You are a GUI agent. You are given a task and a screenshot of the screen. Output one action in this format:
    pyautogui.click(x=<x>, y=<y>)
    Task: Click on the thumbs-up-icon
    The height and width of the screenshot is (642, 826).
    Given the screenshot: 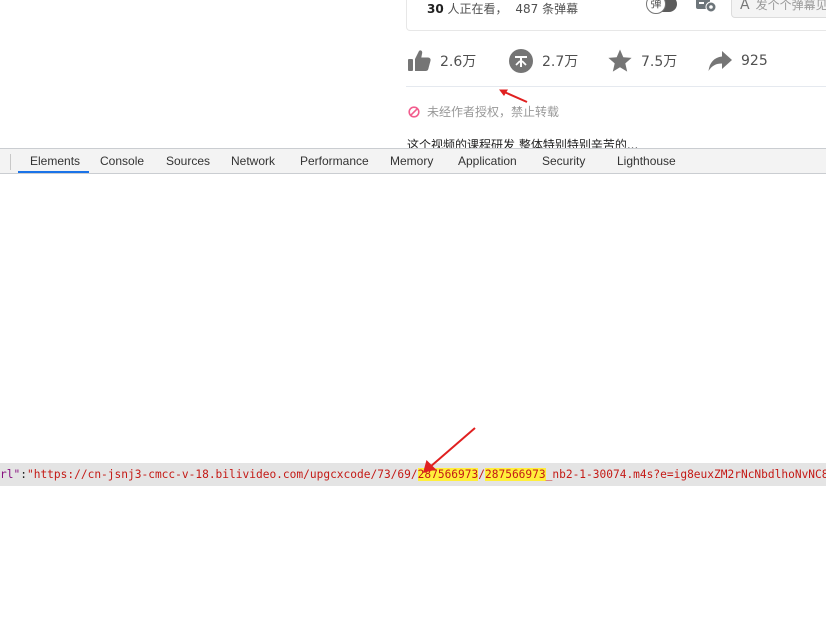 What is the action you would take?
    pyautogui.click(x=419, y=60)
    